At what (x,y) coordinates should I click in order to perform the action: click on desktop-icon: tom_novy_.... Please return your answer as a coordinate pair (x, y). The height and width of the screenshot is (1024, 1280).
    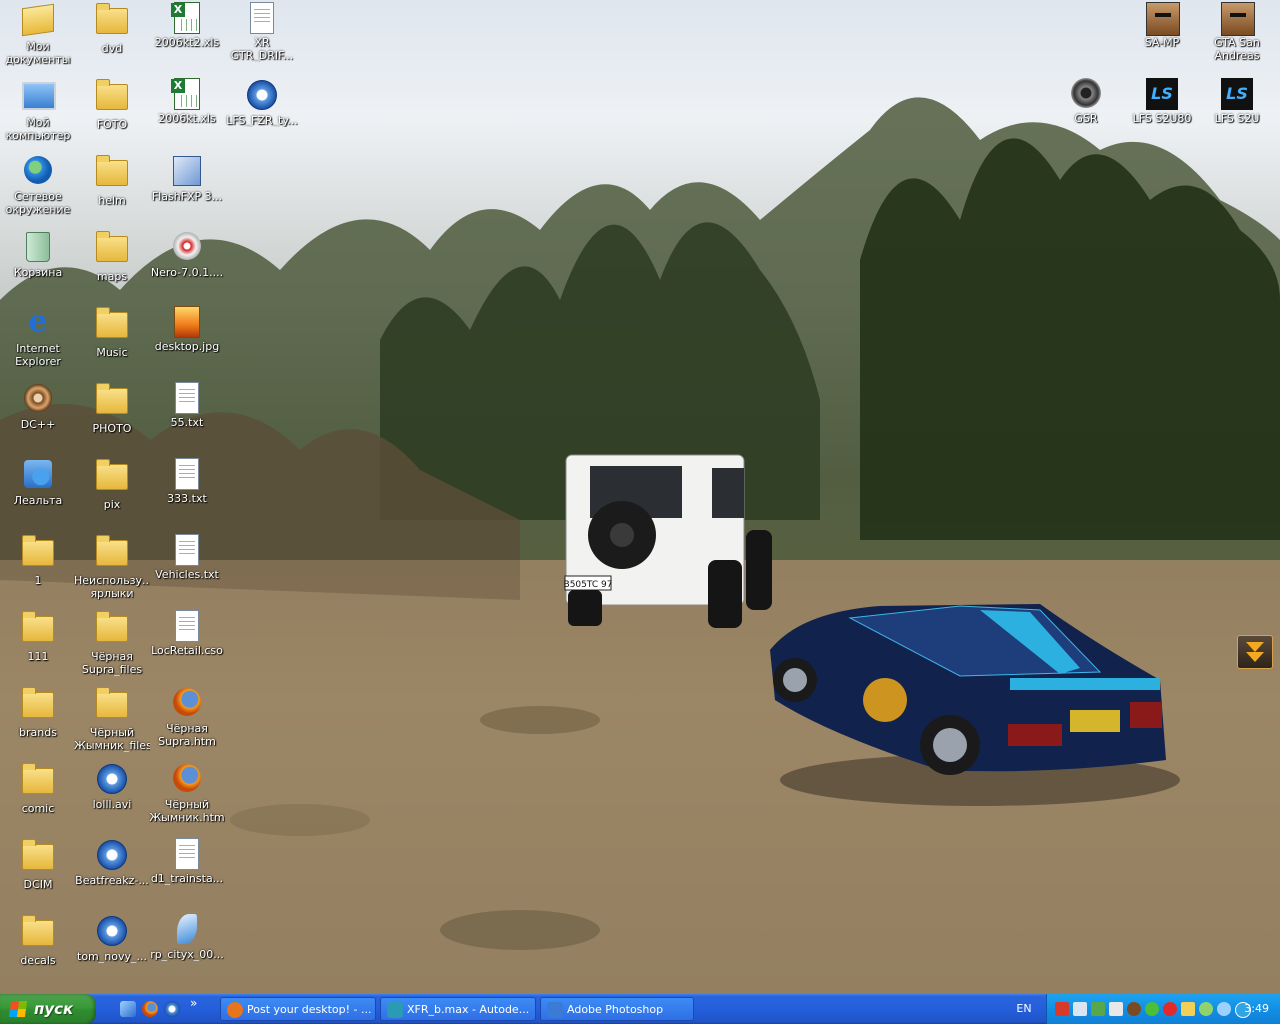
    Looking at the image, I should click on (112, 938).